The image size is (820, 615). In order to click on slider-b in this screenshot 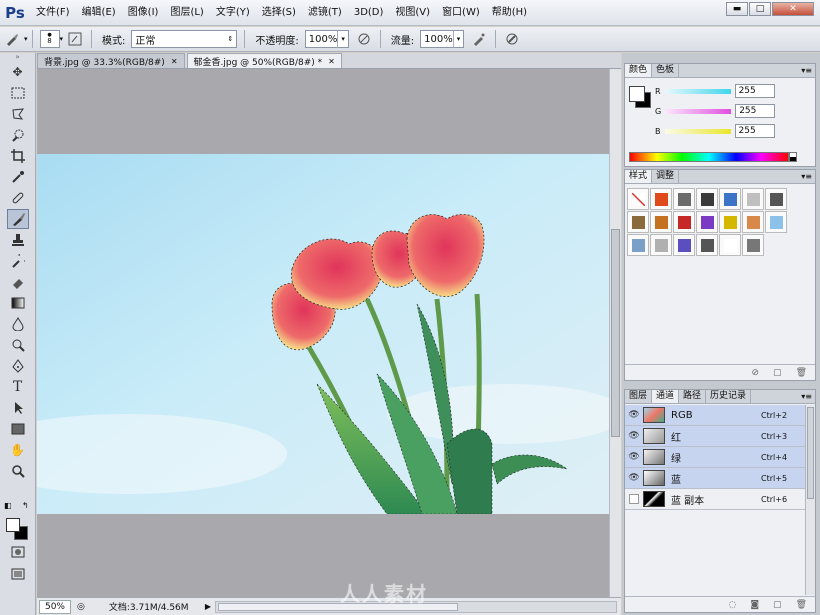, I will do `click(697, 131)`.